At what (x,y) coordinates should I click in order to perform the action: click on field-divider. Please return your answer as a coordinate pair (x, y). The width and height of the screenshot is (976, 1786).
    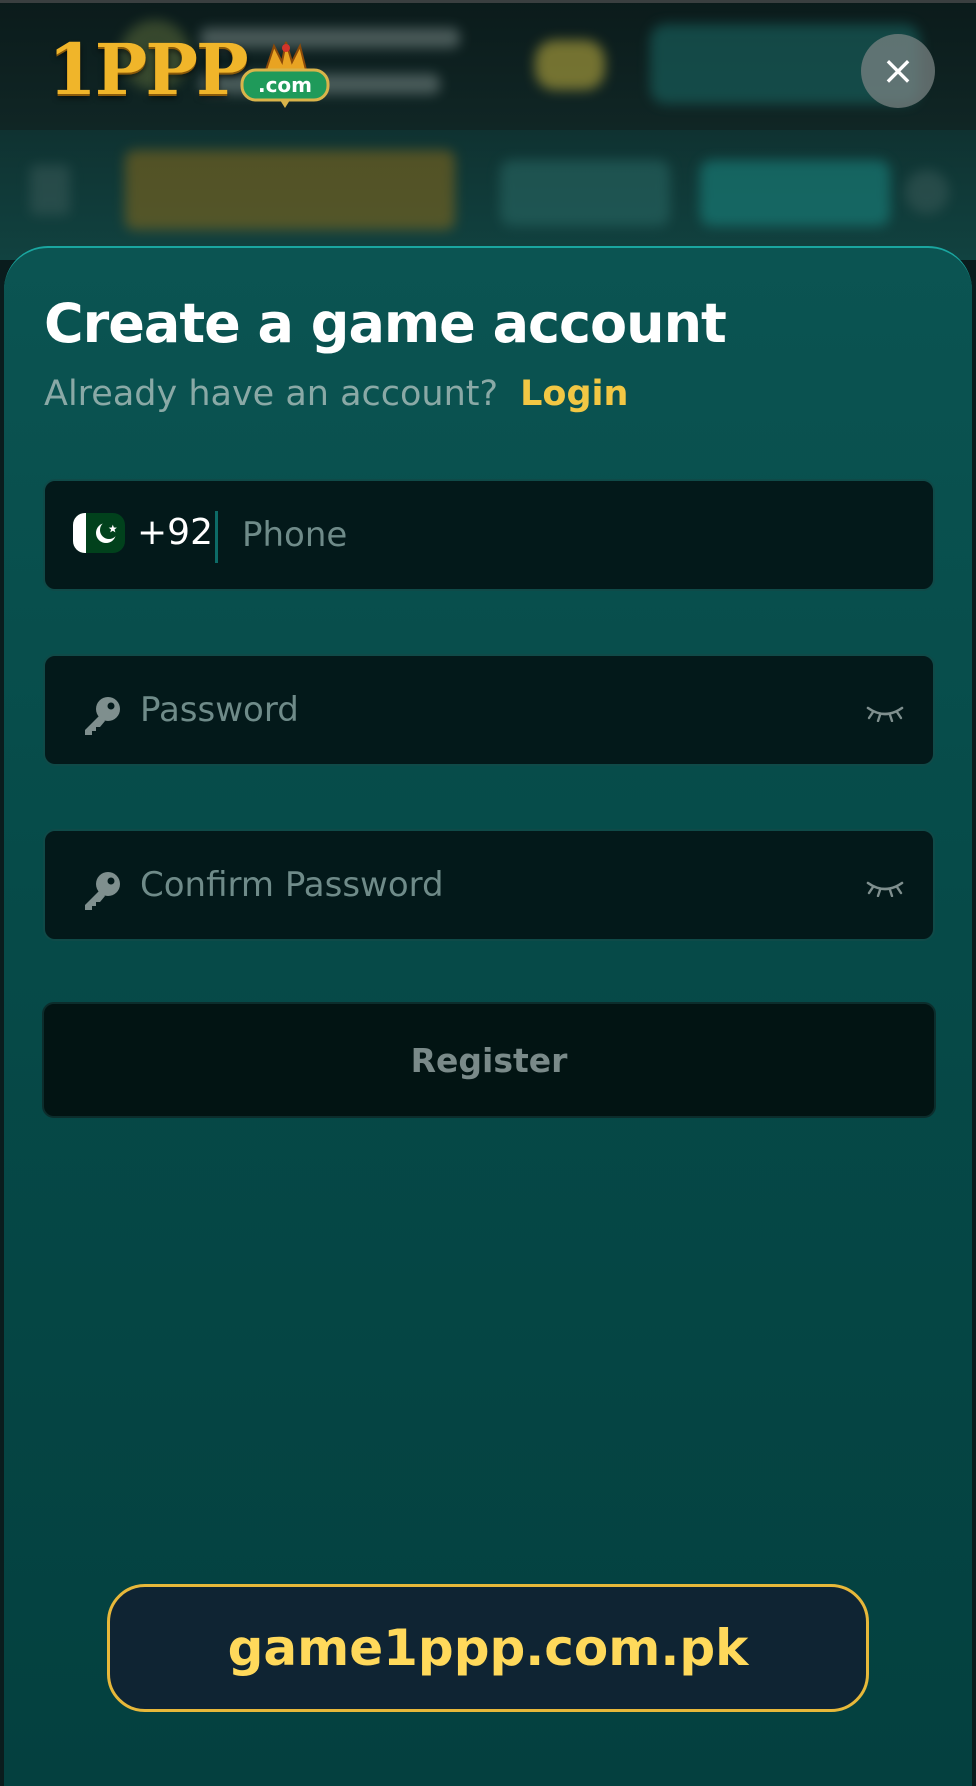
    Looking at the image, I should click on (216, 537).